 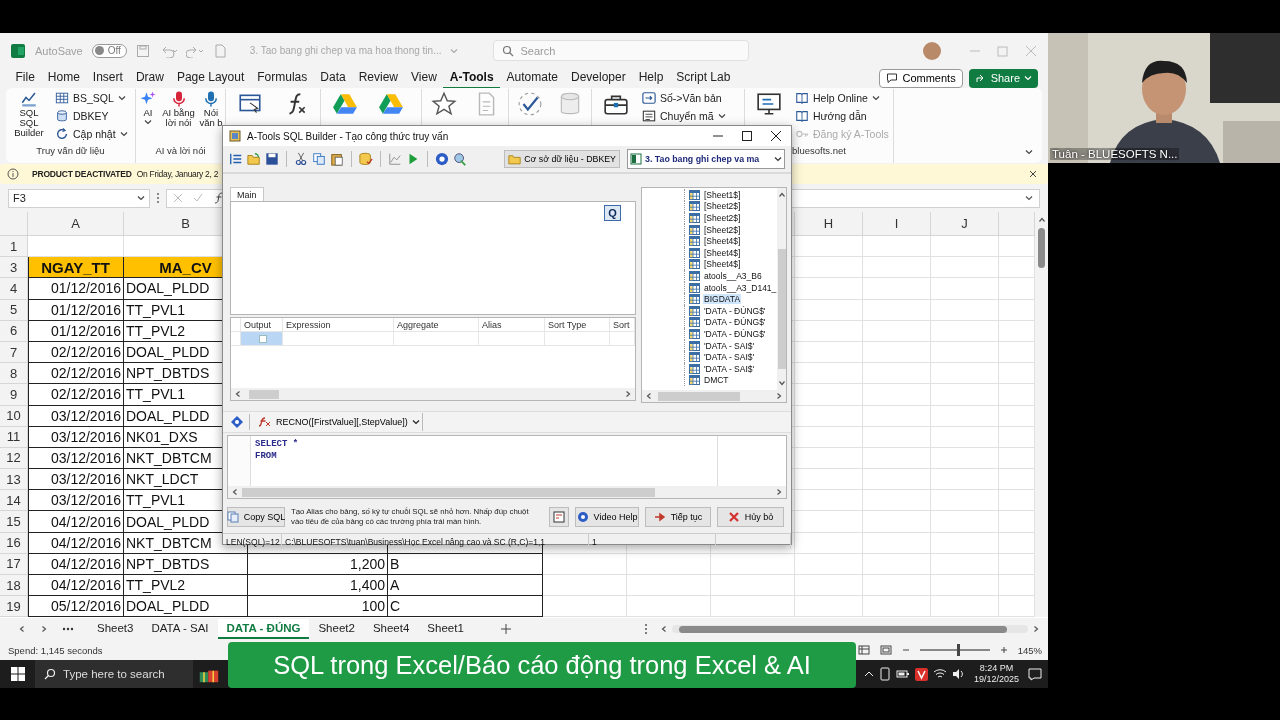 What do you see at coordinates (391, 629) in the screenshot?
I see `sheet-tab: Sheet4` at bounding box center [391, 629].